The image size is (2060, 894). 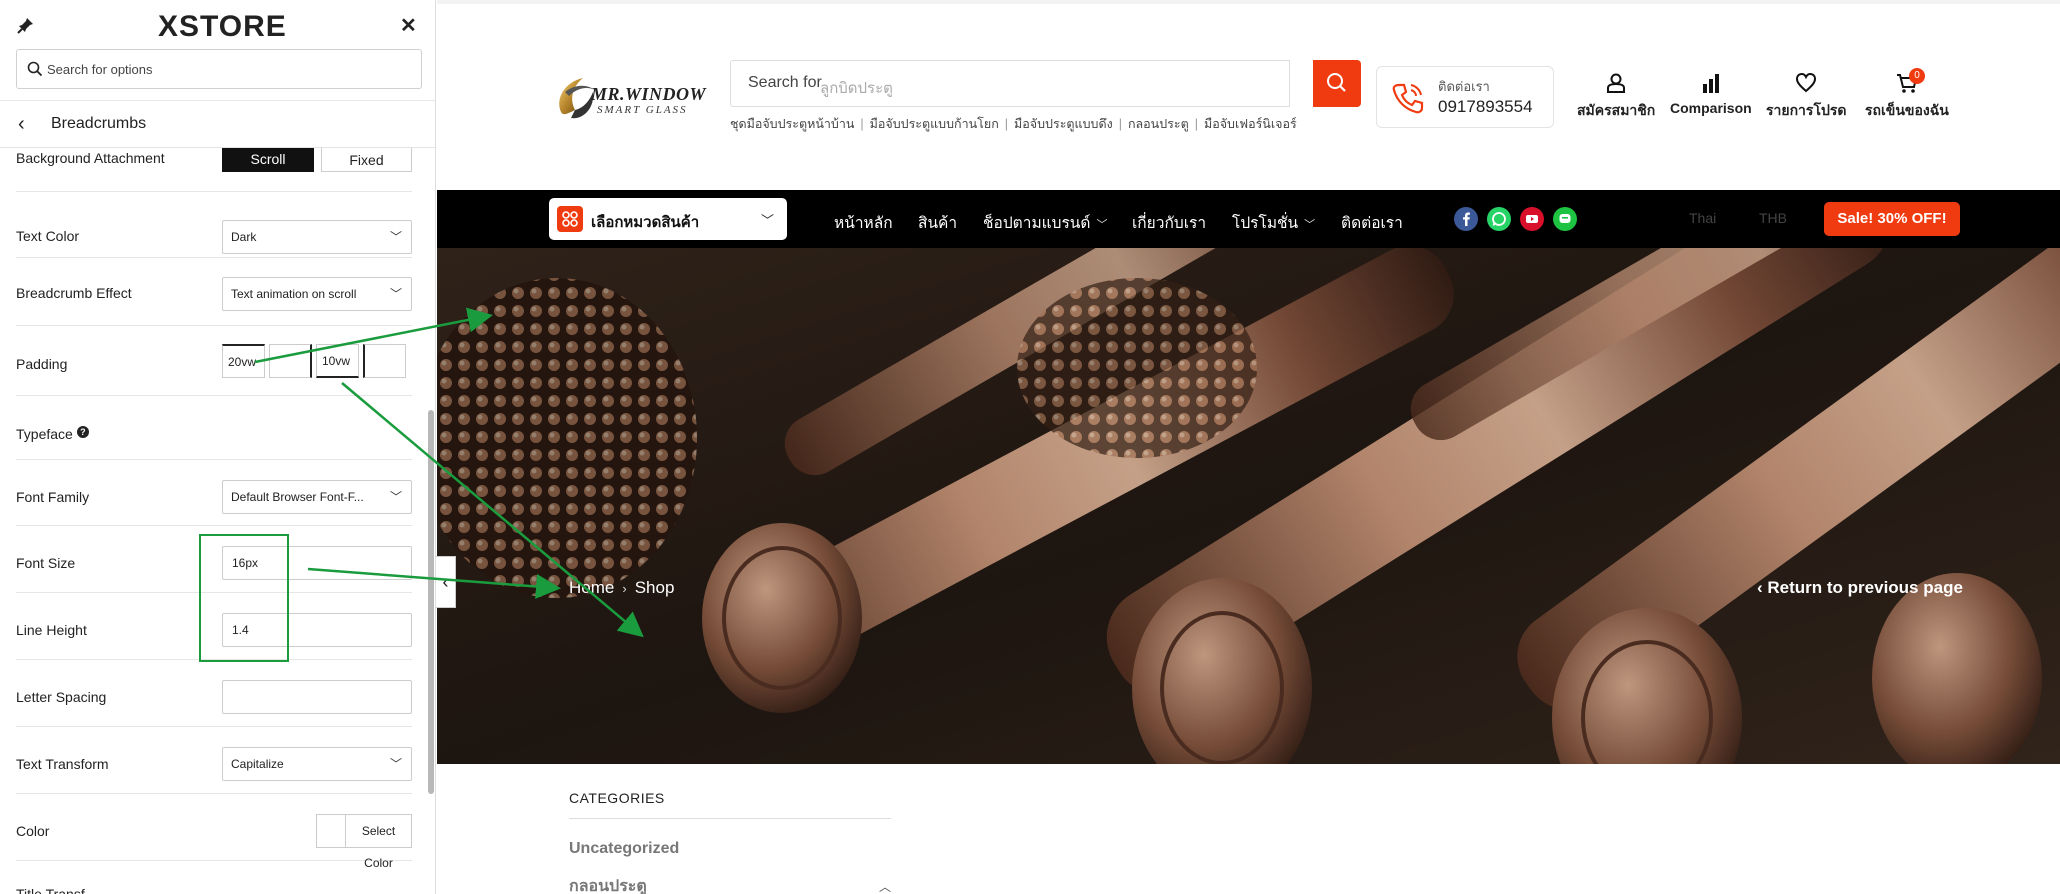 What do you see at coordinates (1762, 587) in the screenshot?
I see `chevron-left-icon: ‹` at bounding box center [1762, 587].